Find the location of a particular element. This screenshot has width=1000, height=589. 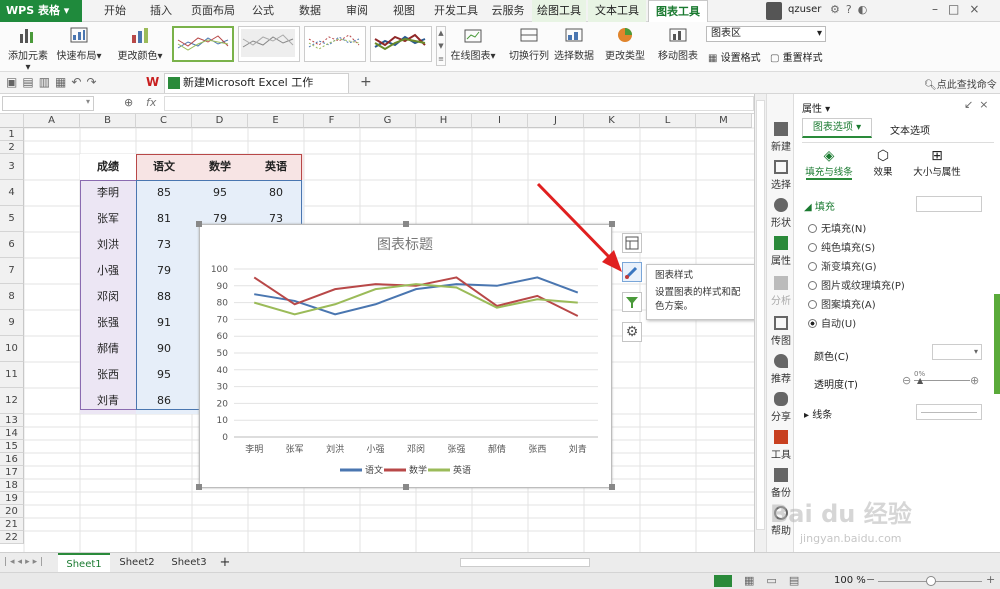

column-header-B: B is located at coordinates (108, 121).